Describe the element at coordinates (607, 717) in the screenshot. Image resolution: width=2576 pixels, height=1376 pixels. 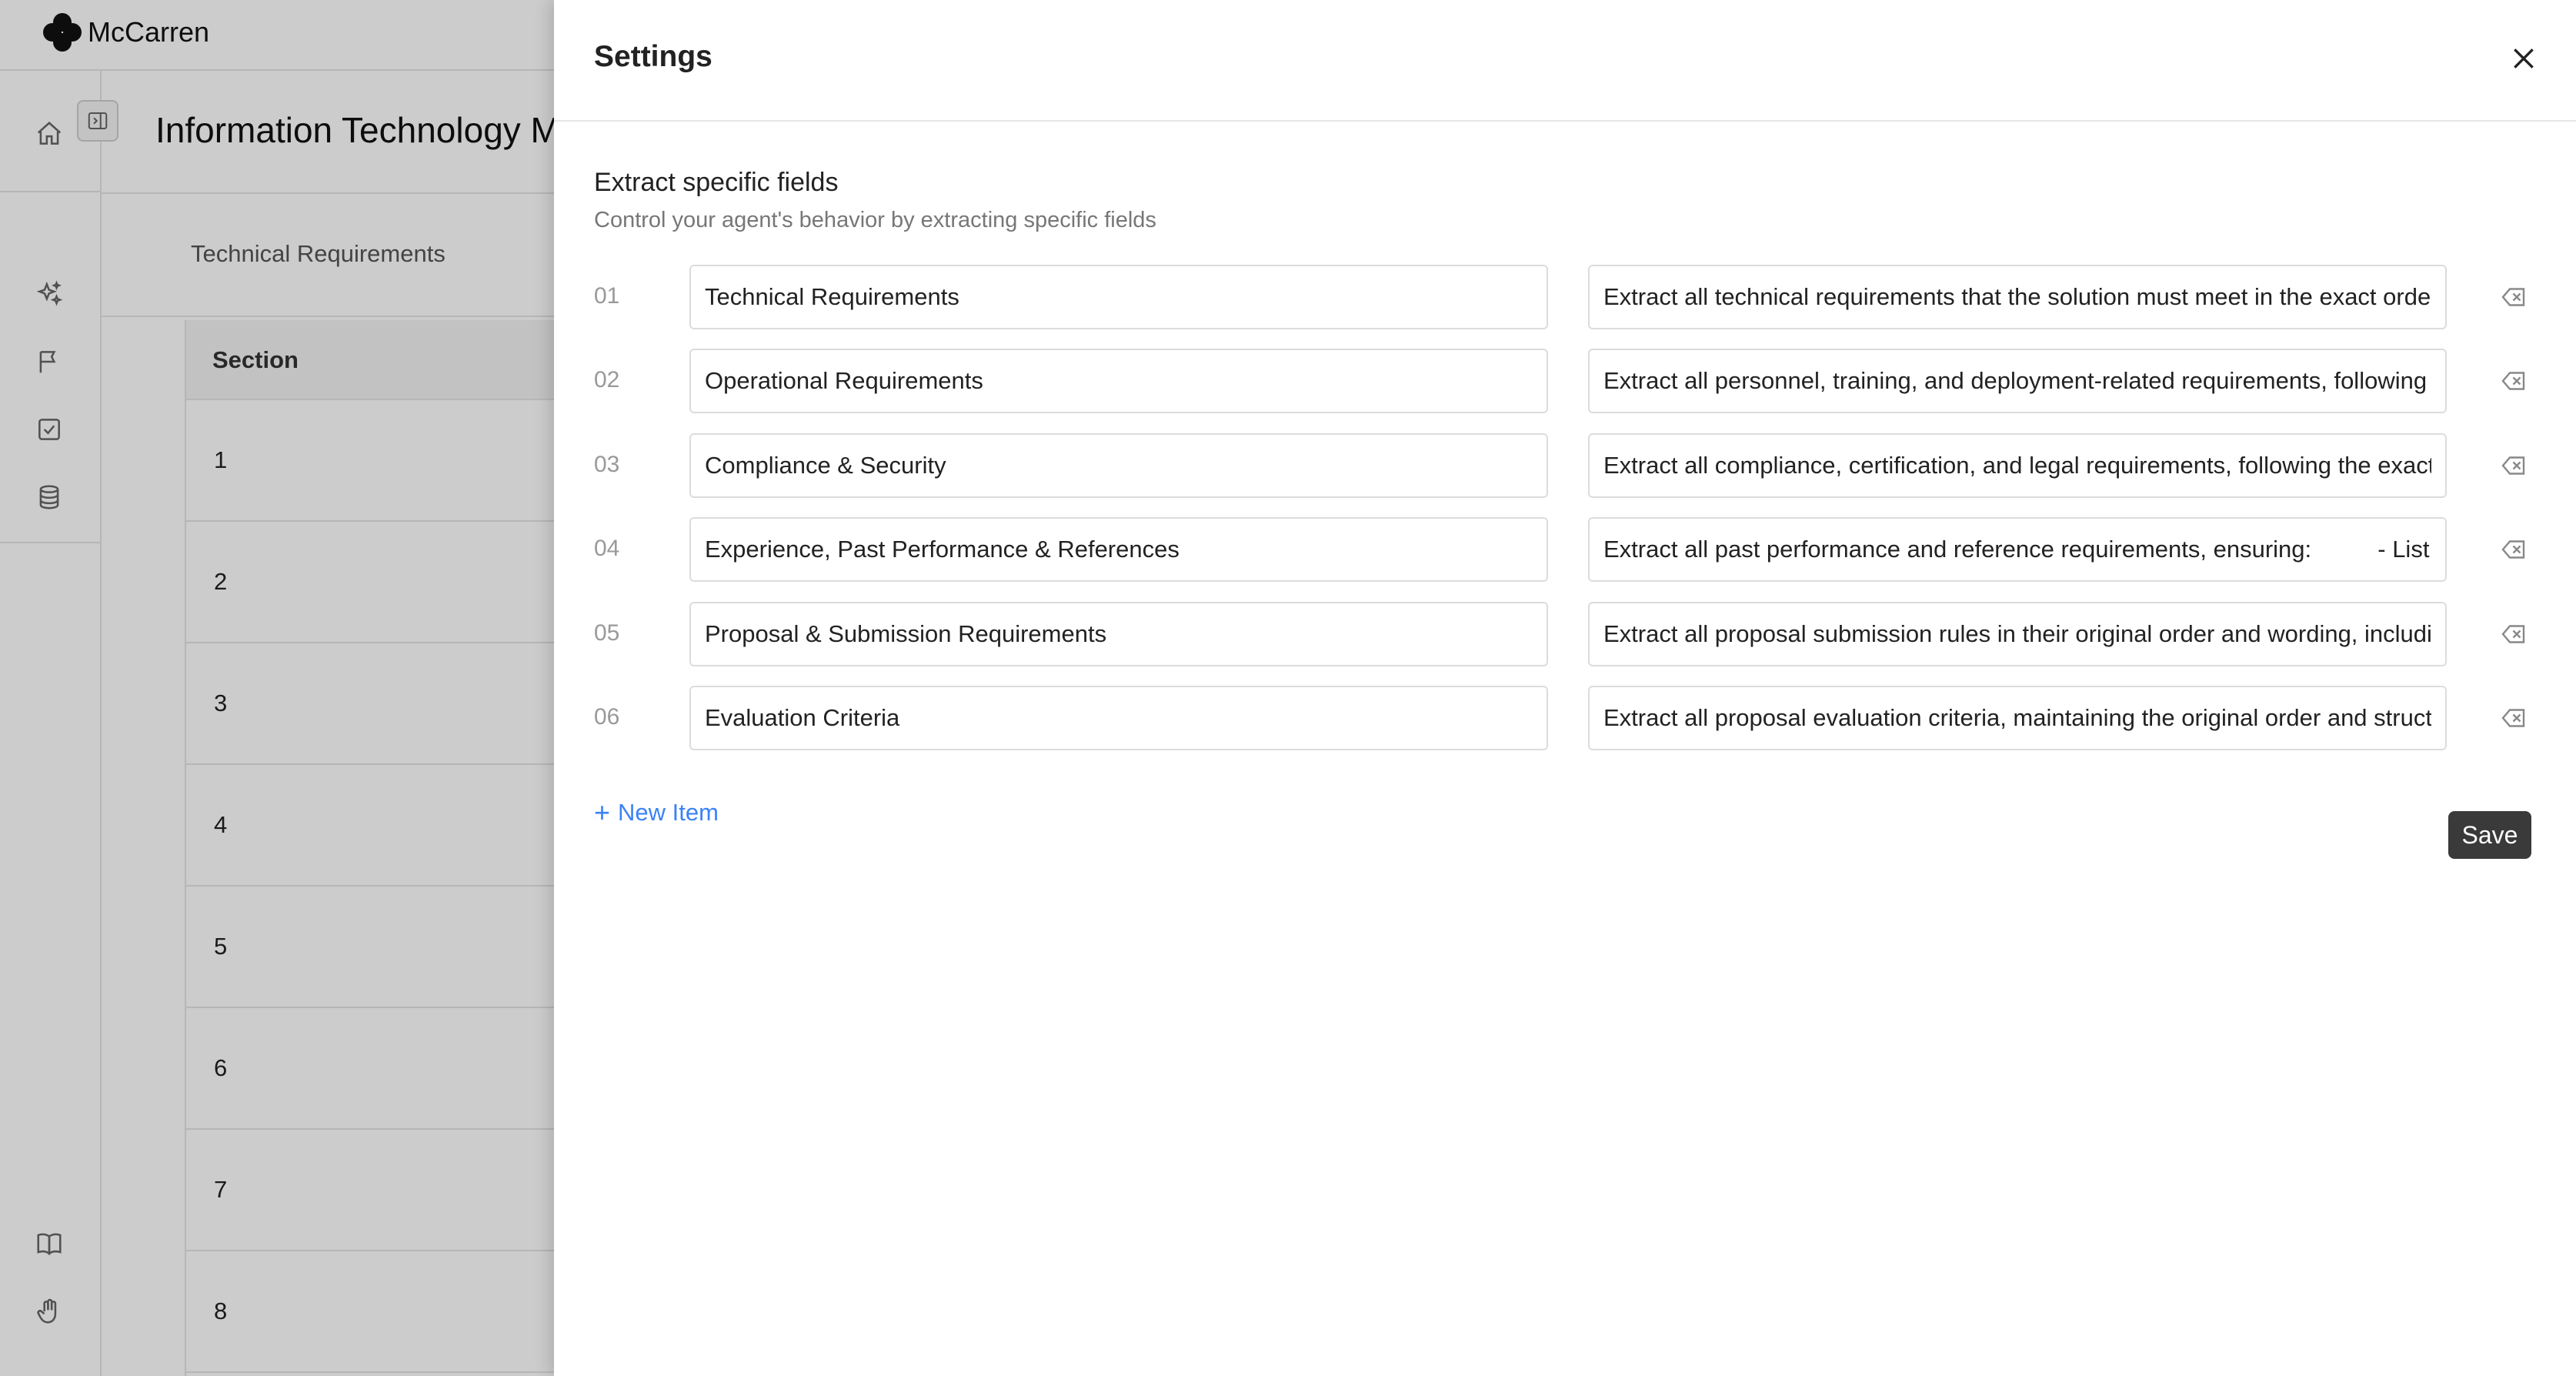
I see `field-number: 06` at that location.